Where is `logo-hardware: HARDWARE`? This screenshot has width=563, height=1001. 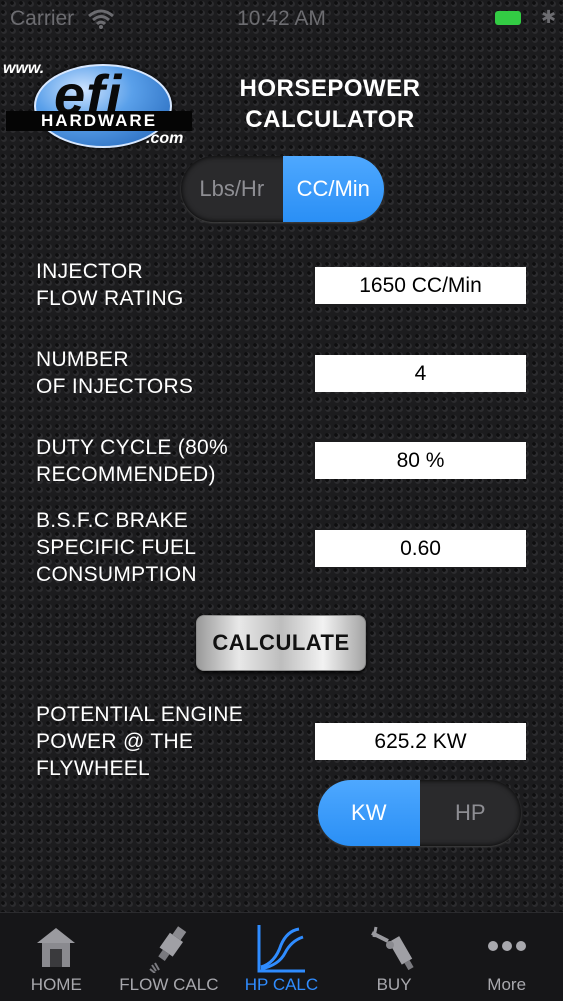 logo-hardware: HARDWARE is located at coordinates (99, 120).